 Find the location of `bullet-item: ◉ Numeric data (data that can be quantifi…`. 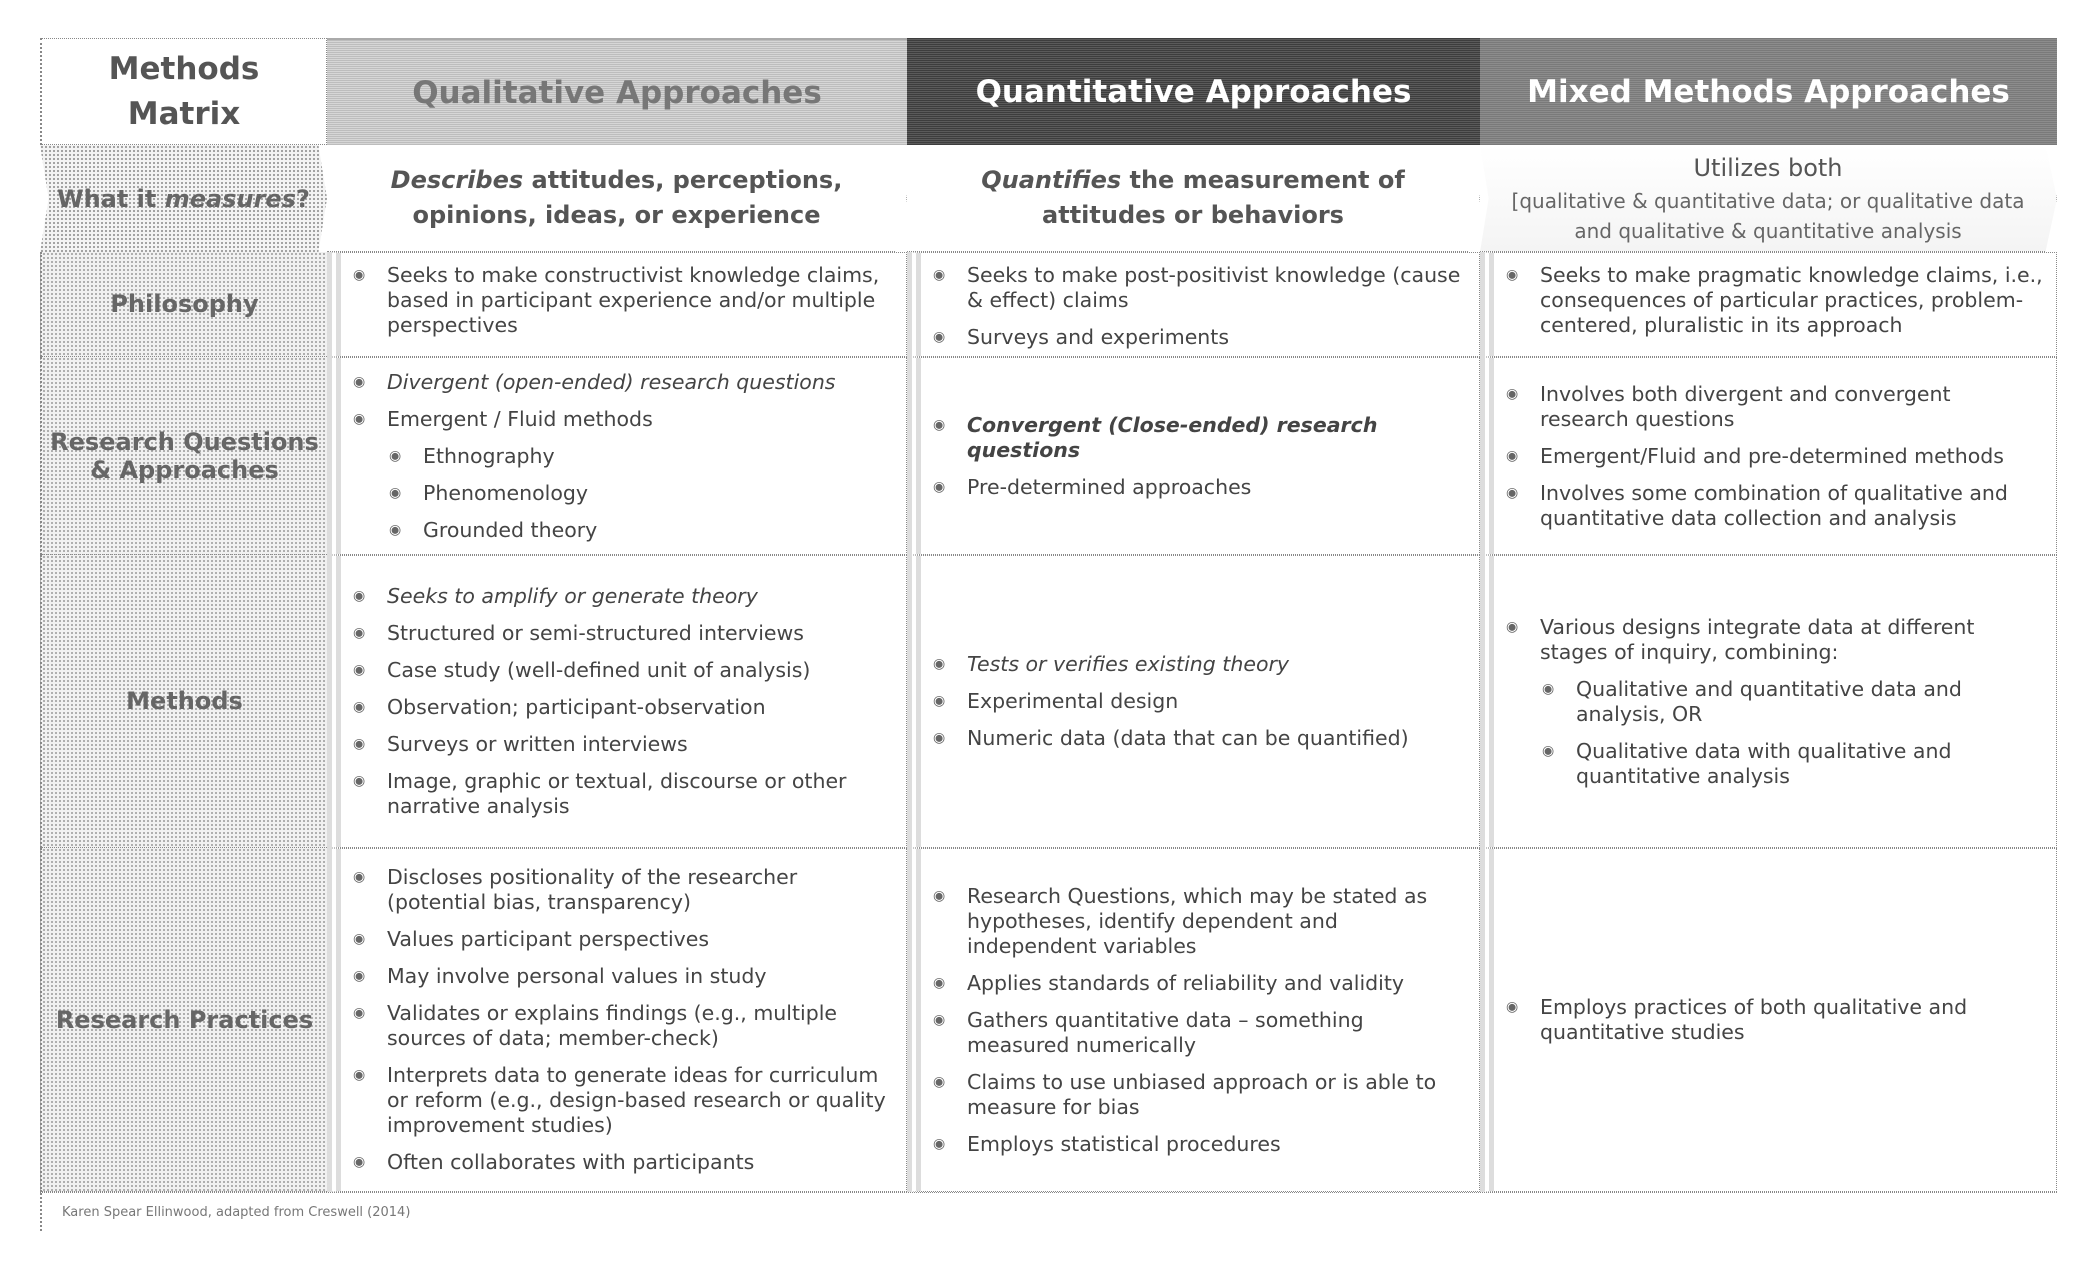

bullet-item: ◉ Numeric data (data that can be quantifi… is located at coordinates (1199, 738).